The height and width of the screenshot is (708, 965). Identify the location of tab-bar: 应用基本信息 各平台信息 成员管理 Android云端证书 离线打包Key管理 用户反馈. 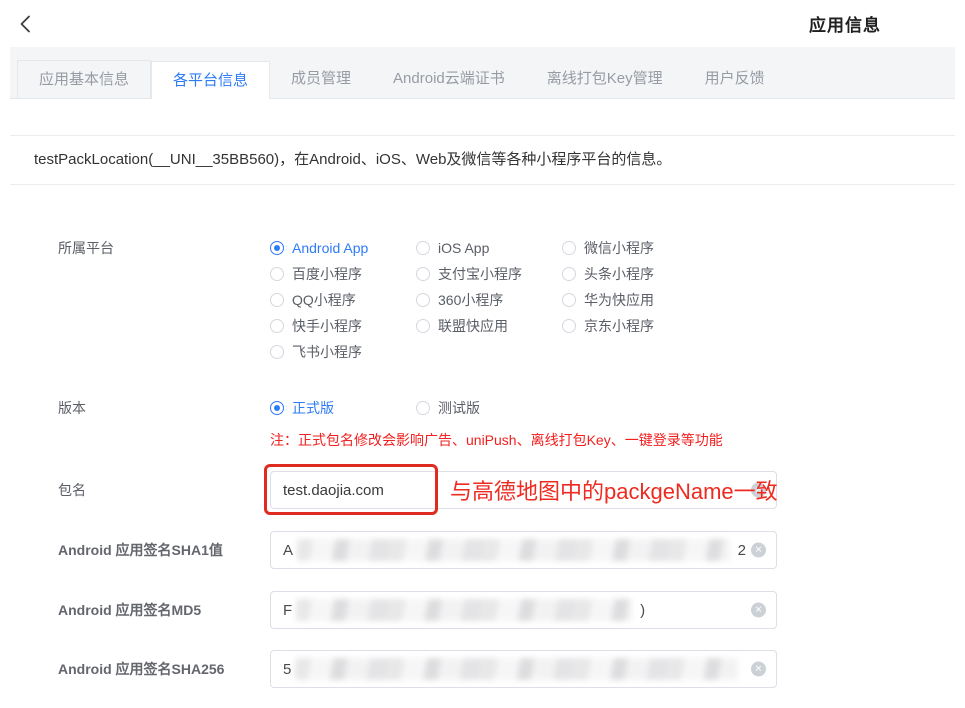
(482, 73).